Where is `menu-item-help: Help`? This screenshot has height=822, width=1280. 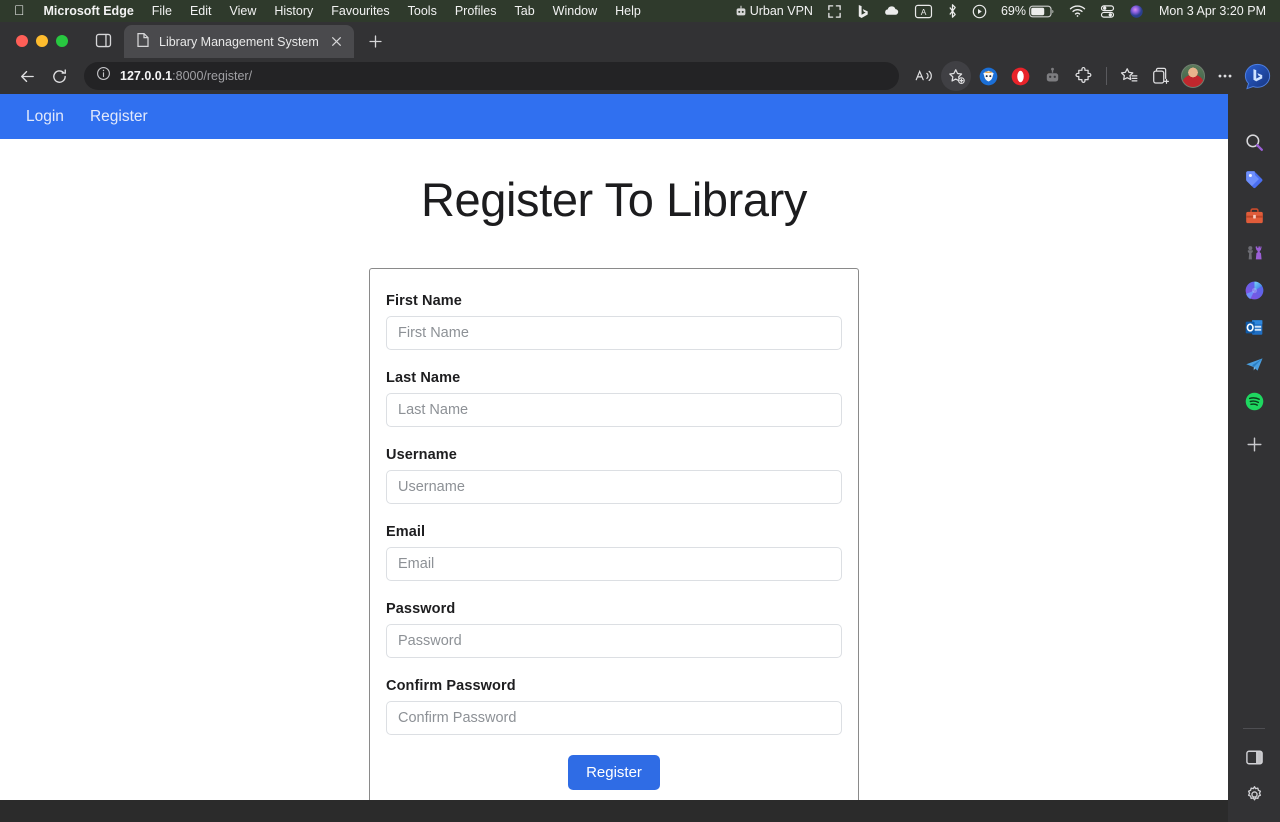 menu-item-help: Help is located at coordinates (628, 11).